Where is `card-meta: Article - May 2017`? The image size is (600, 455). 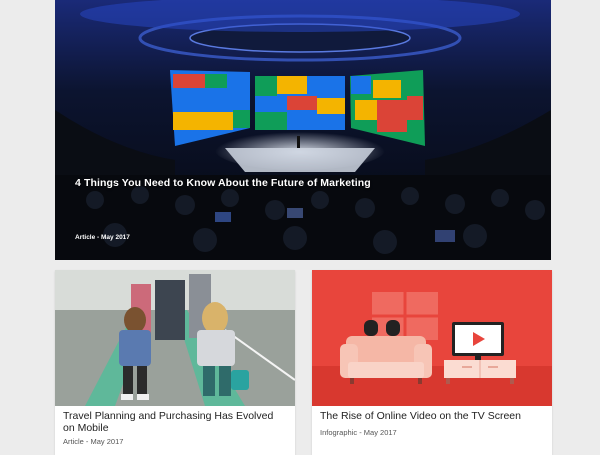
card-meta: Article - May 2017 is located at coordinates (93, 441).